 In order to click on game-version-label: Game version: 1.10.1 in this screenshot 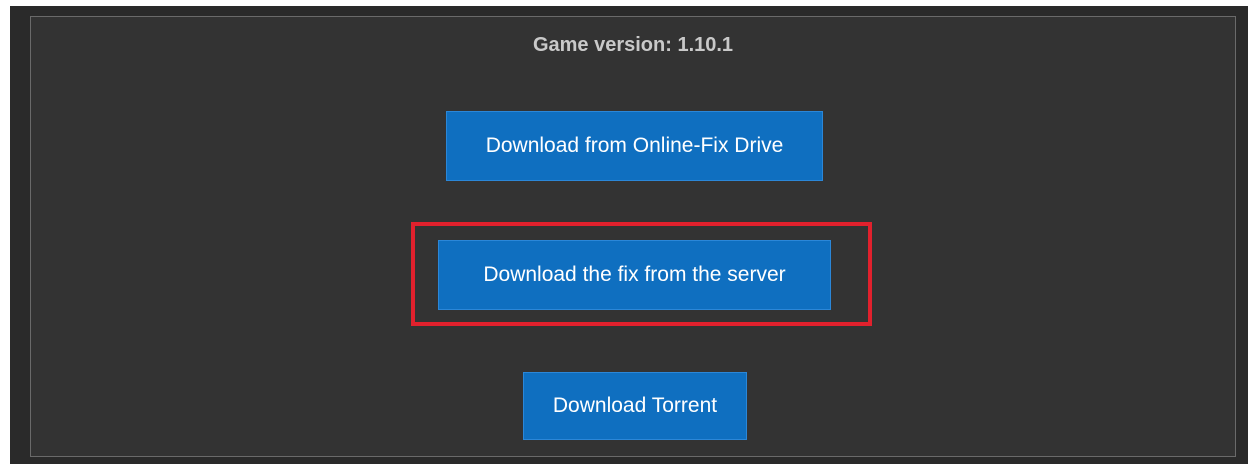, I will do `click(633, 45)`.